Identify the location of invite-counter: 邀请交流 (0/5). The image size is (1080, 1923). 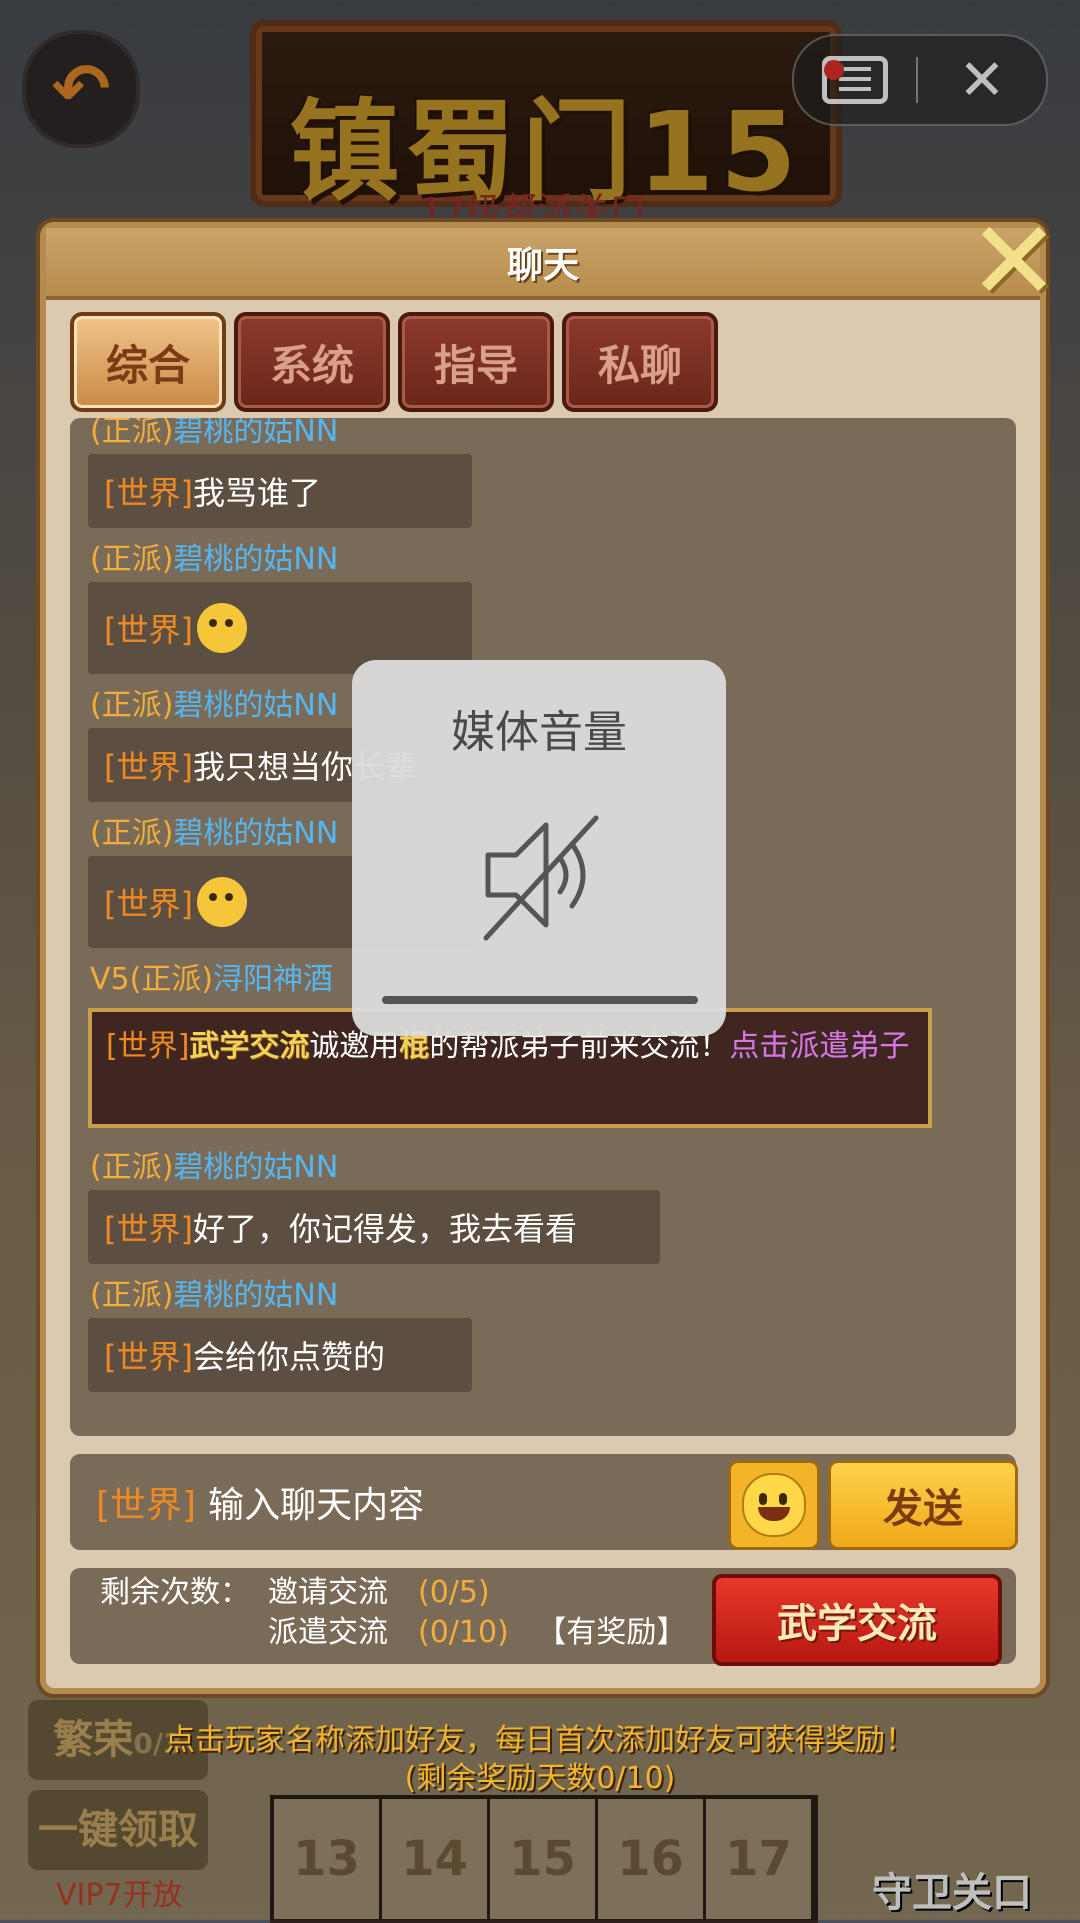
(379, 1593).